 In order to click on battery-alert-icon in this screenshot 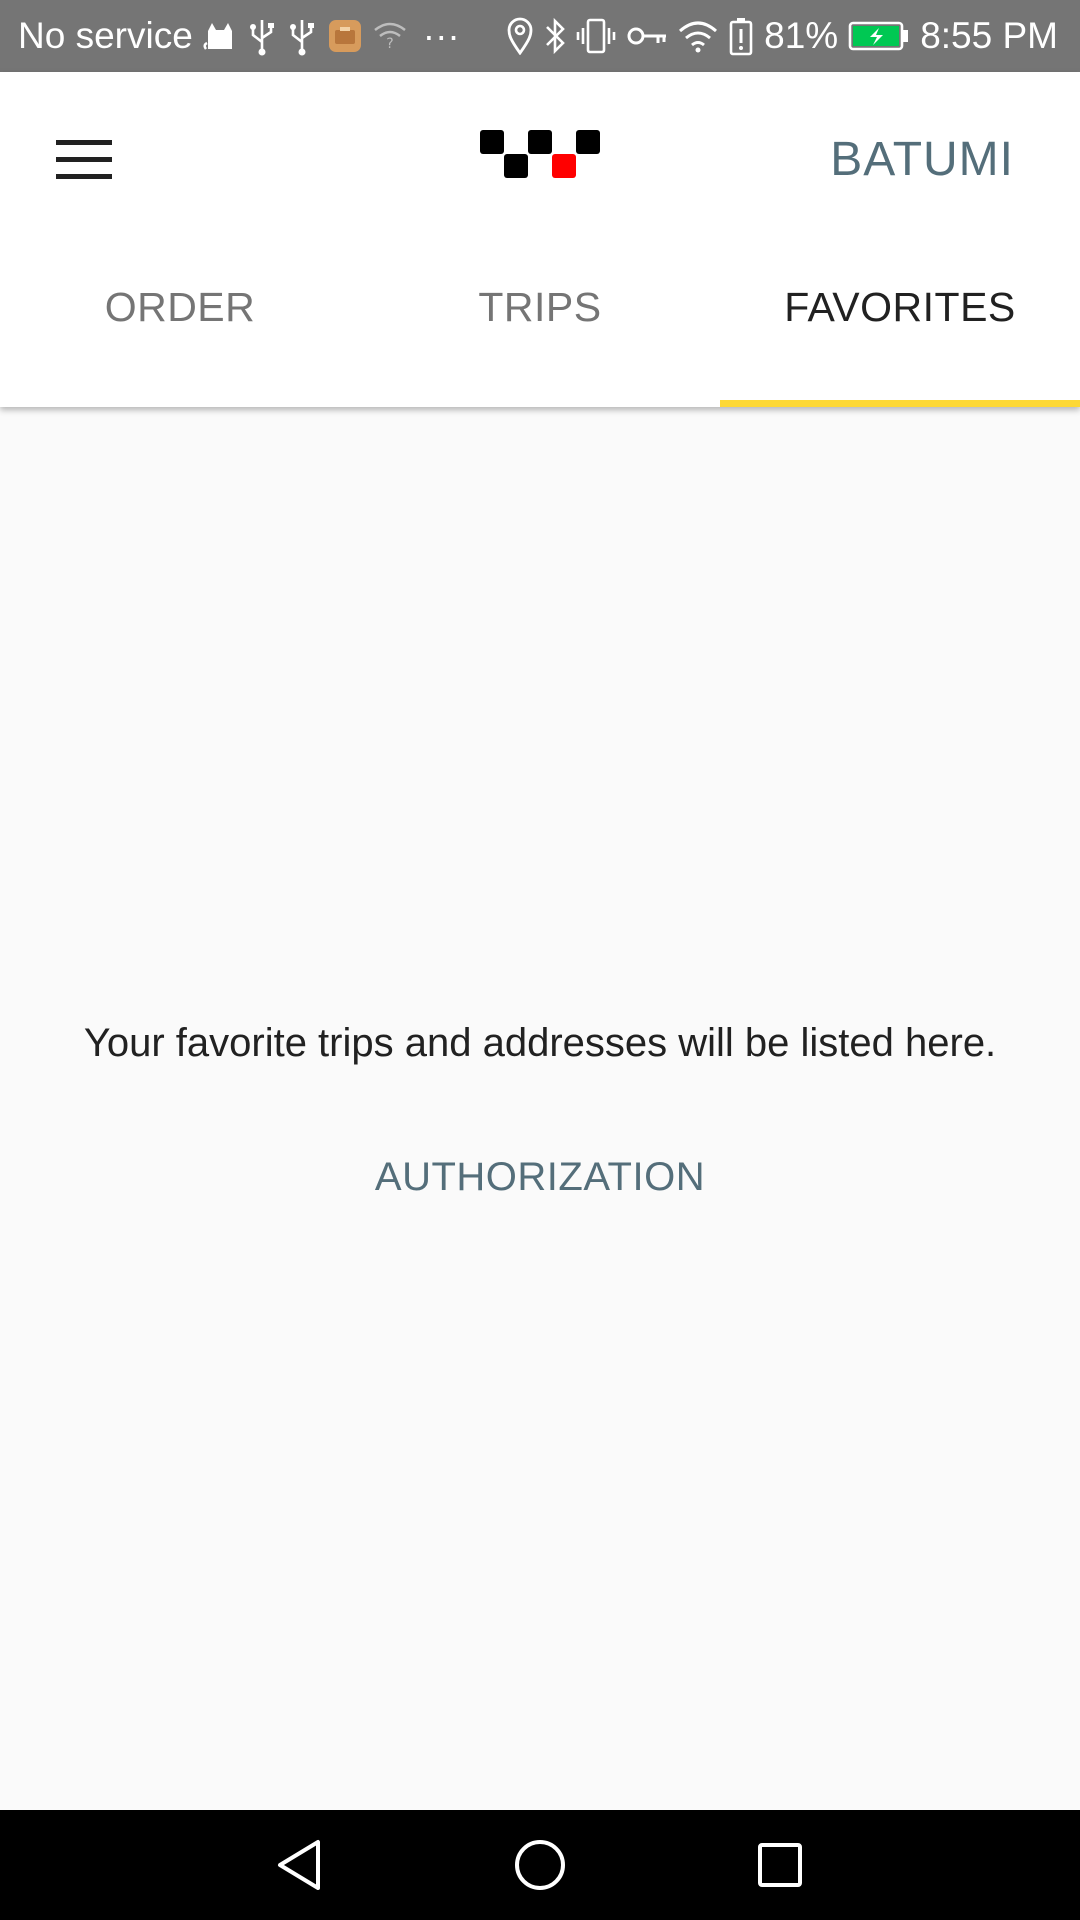, I will do `click(741, 36)`.